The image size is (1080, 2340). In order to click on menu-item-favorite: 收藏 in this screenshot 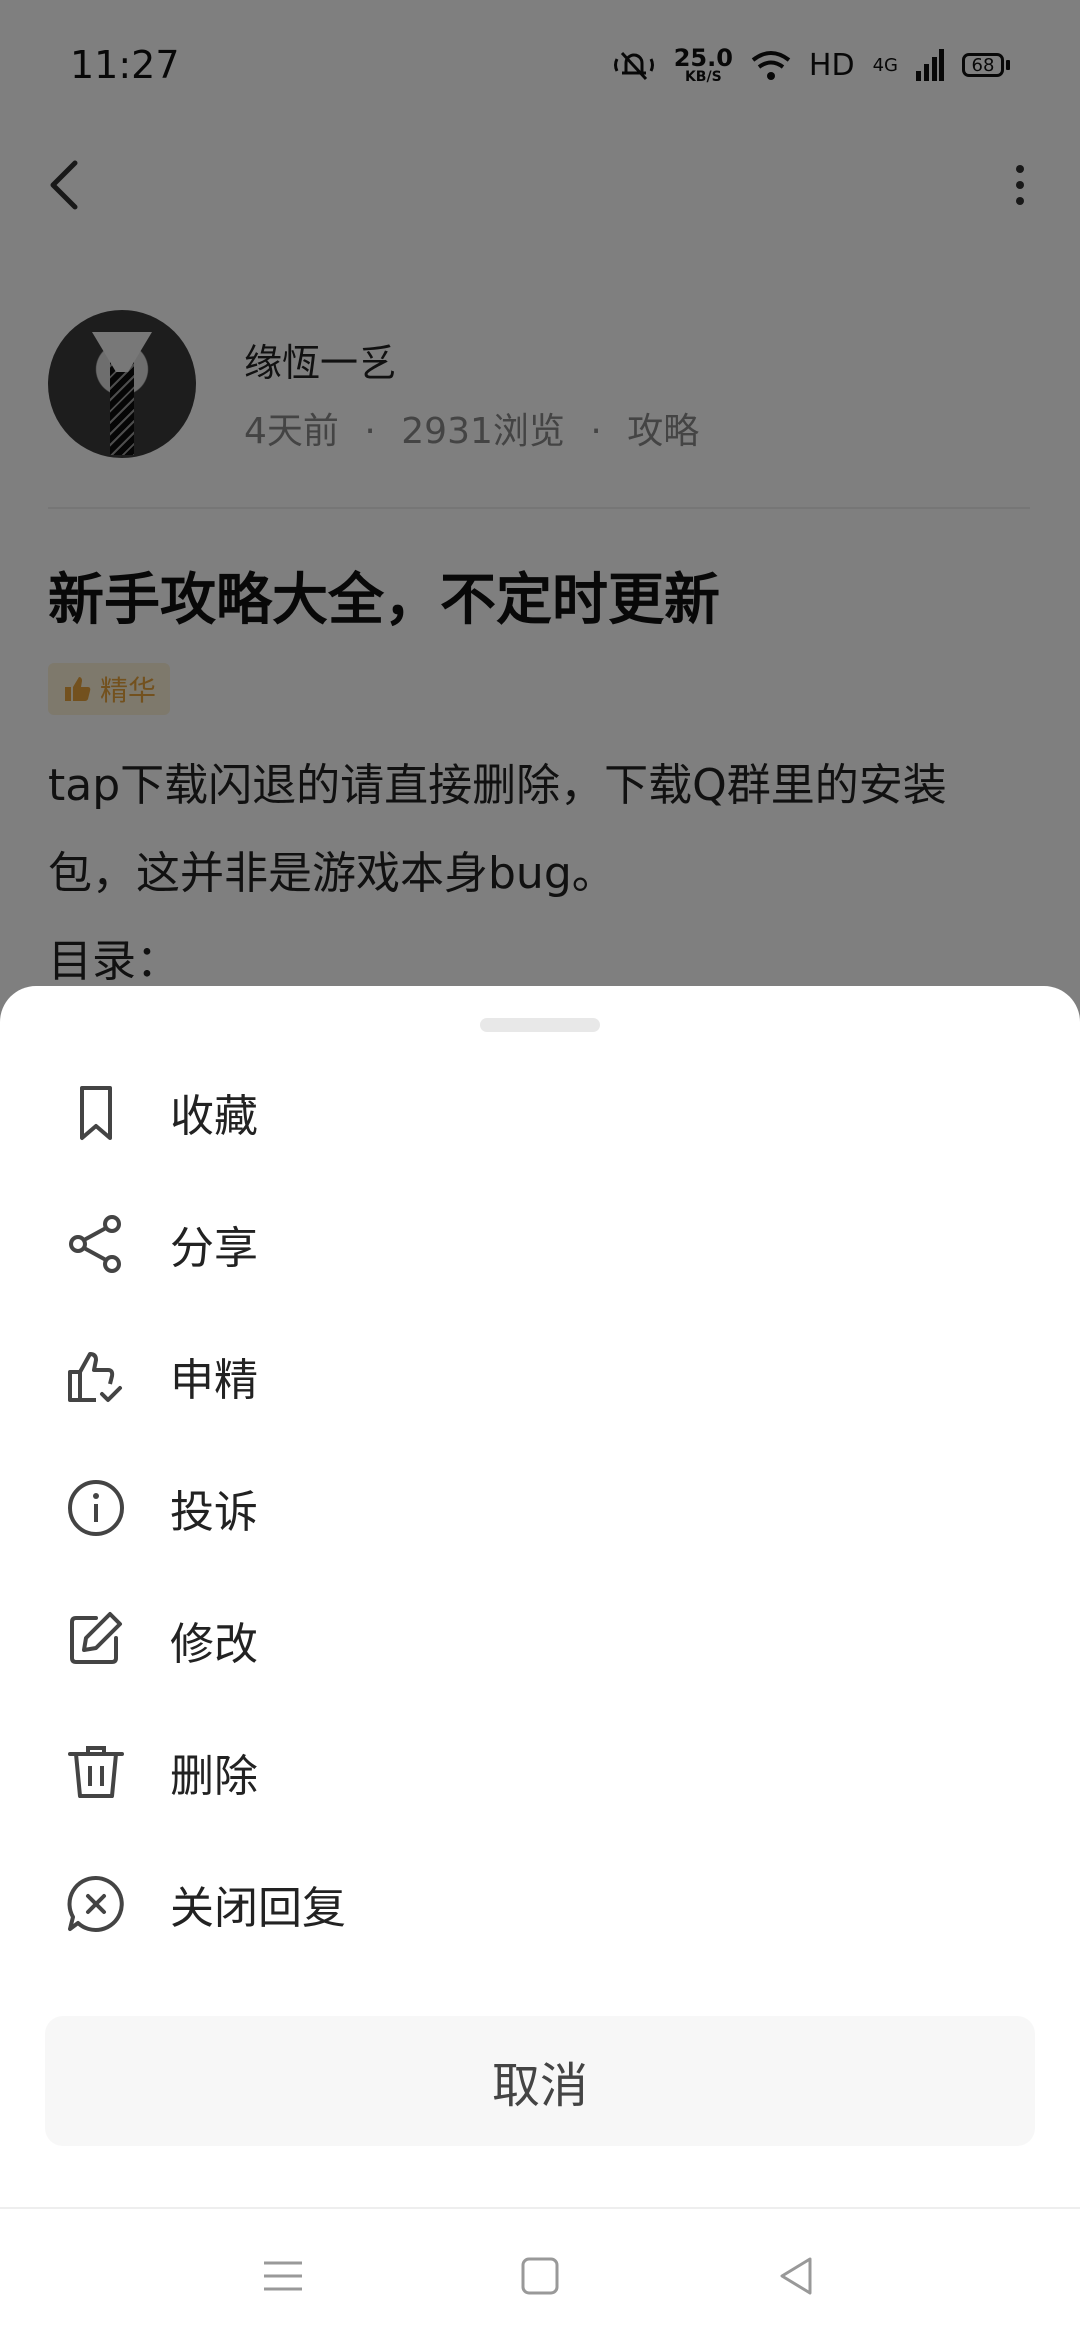, I will do `click(540, 1112)`.